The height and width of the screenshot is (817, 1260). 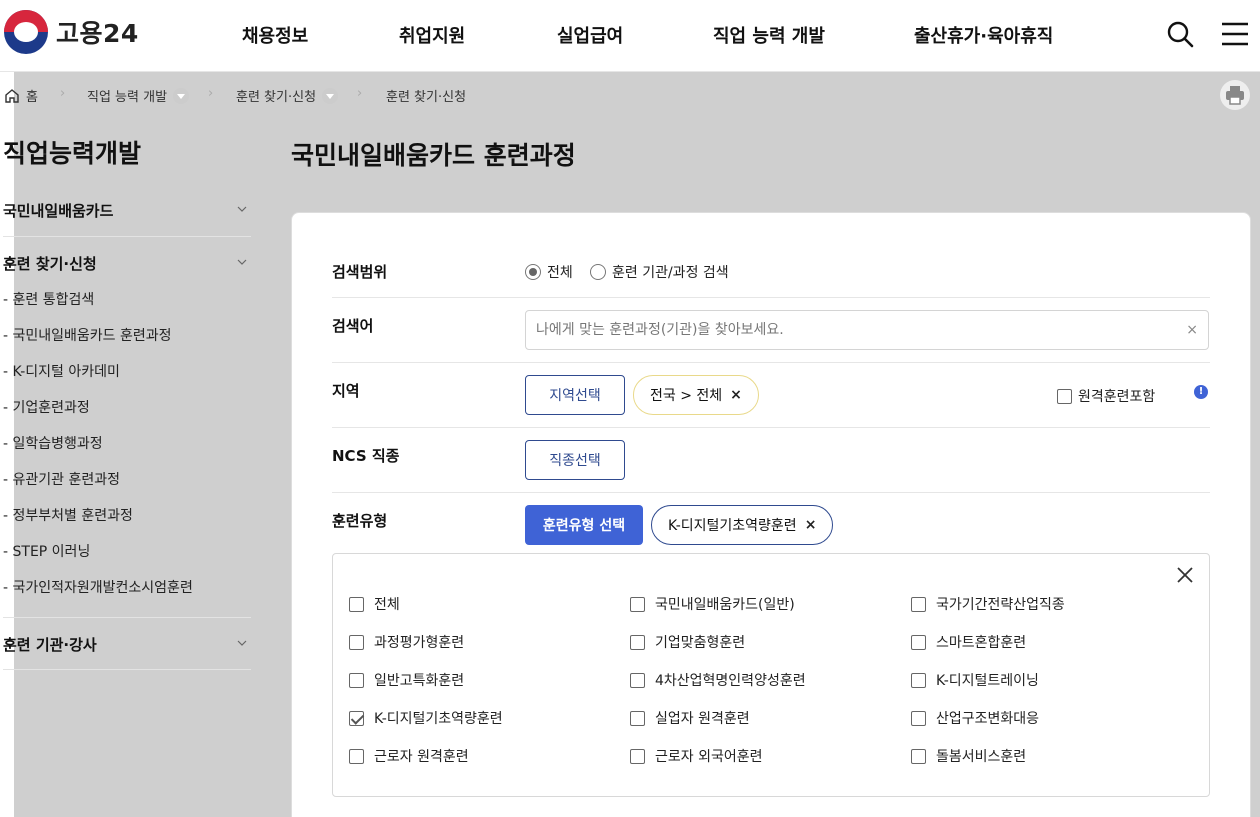 I want to click on scope-radio-all: 전체, so click(x=549, y=272).